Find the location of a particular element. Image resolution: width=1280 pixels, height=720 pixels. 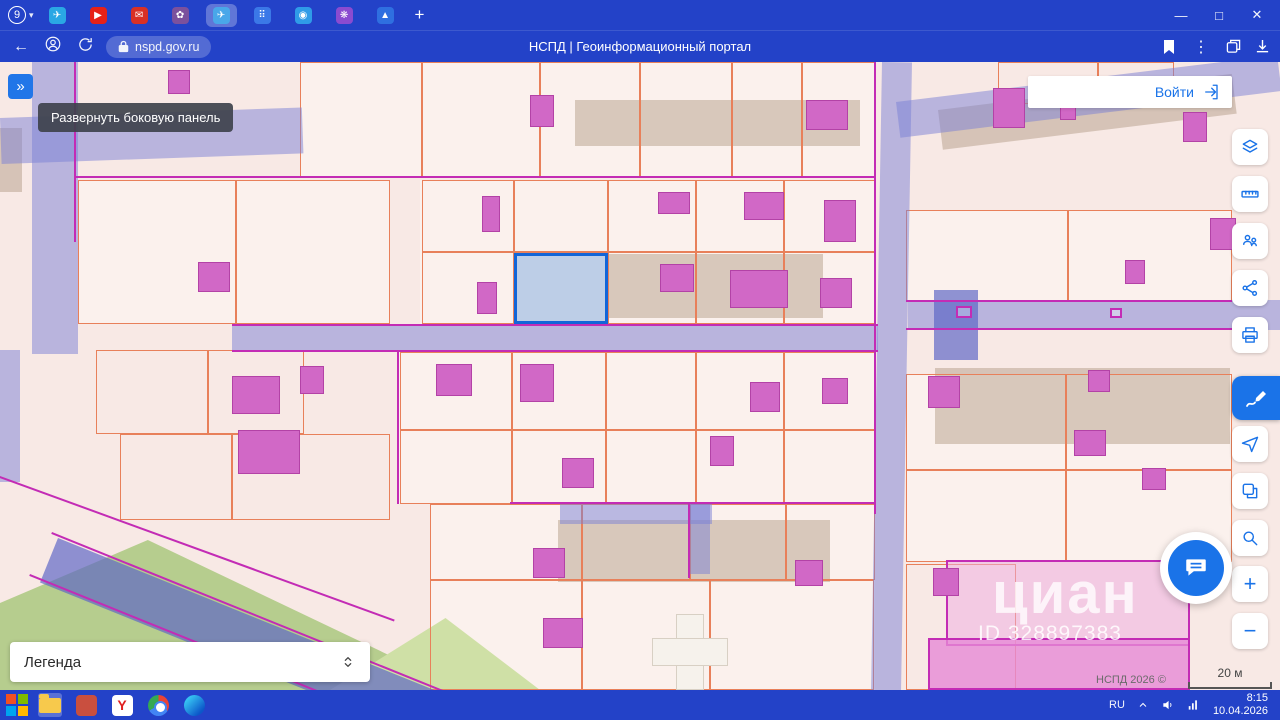

users-button is located at coordinates (1250, 241).